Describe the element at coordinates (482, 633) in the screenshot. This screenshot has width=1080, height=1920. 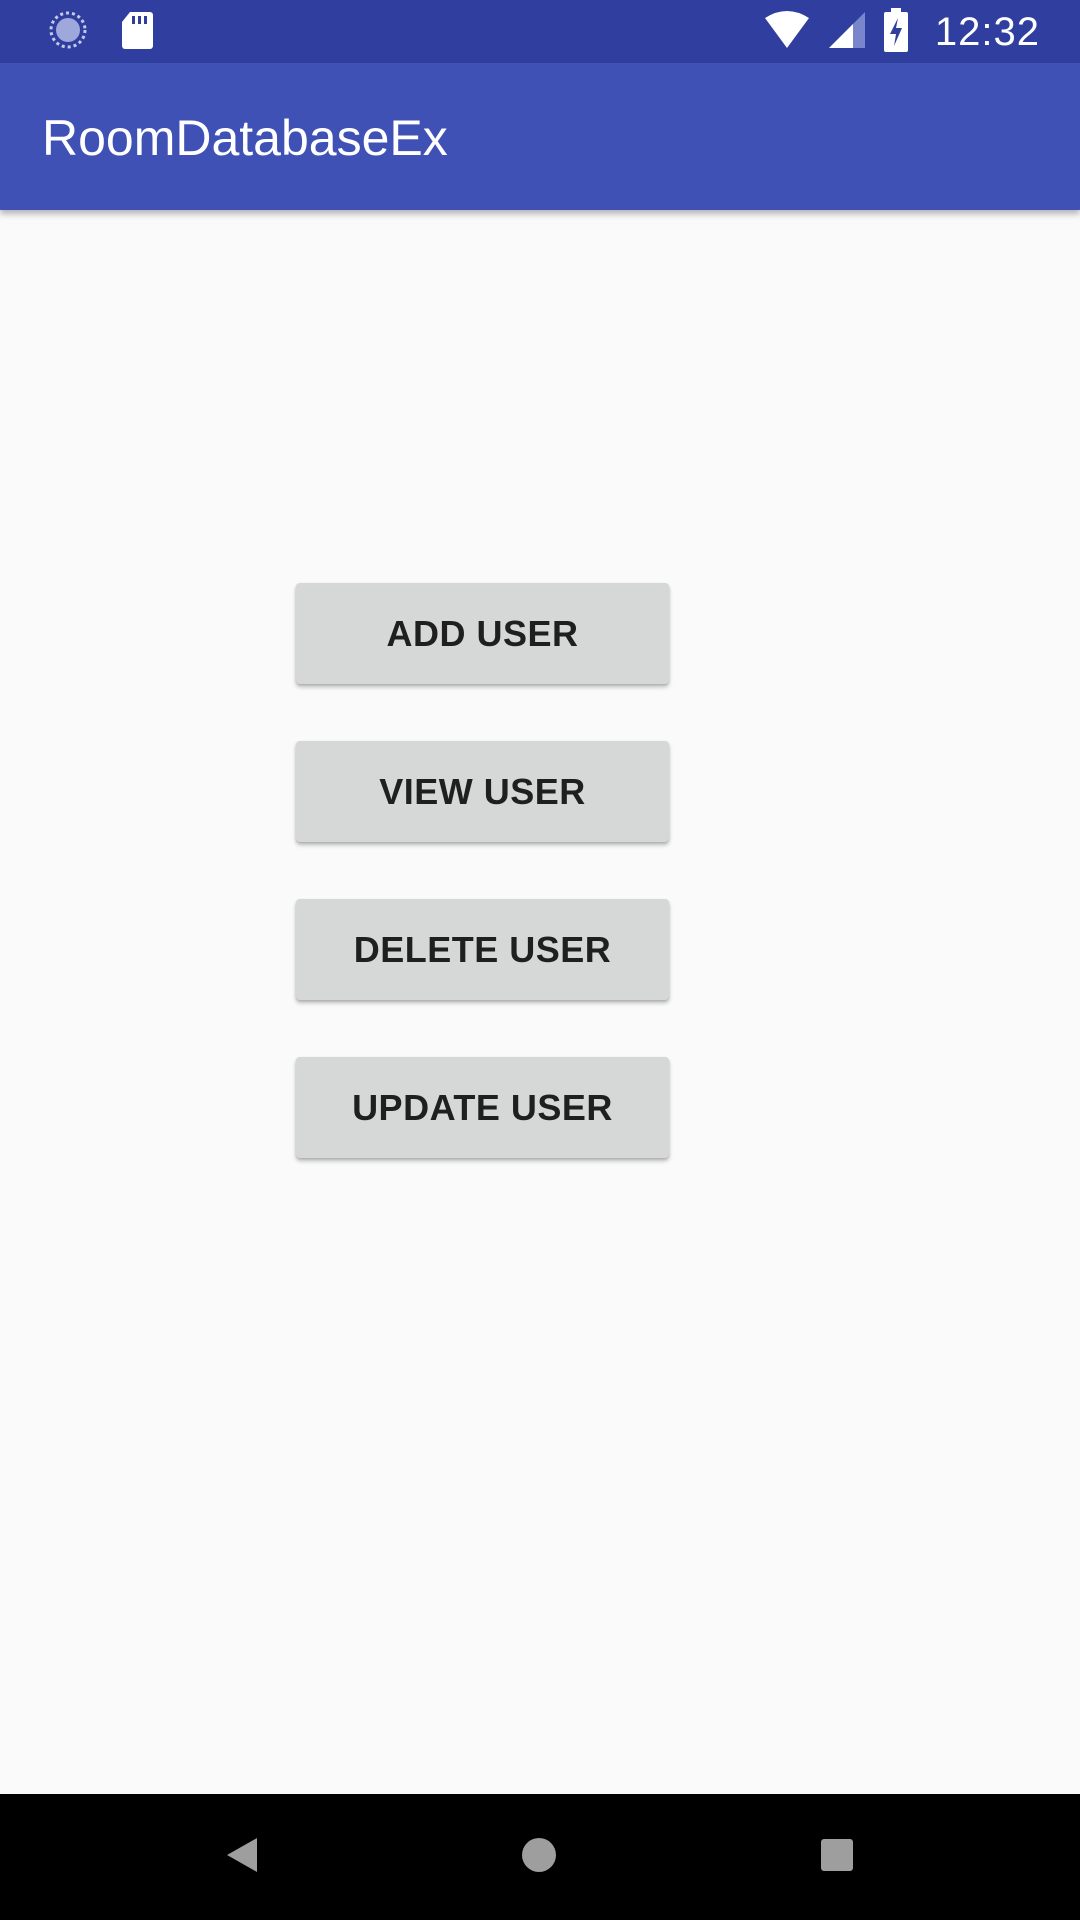
I see `add-user-button: ADD USER` at that location.